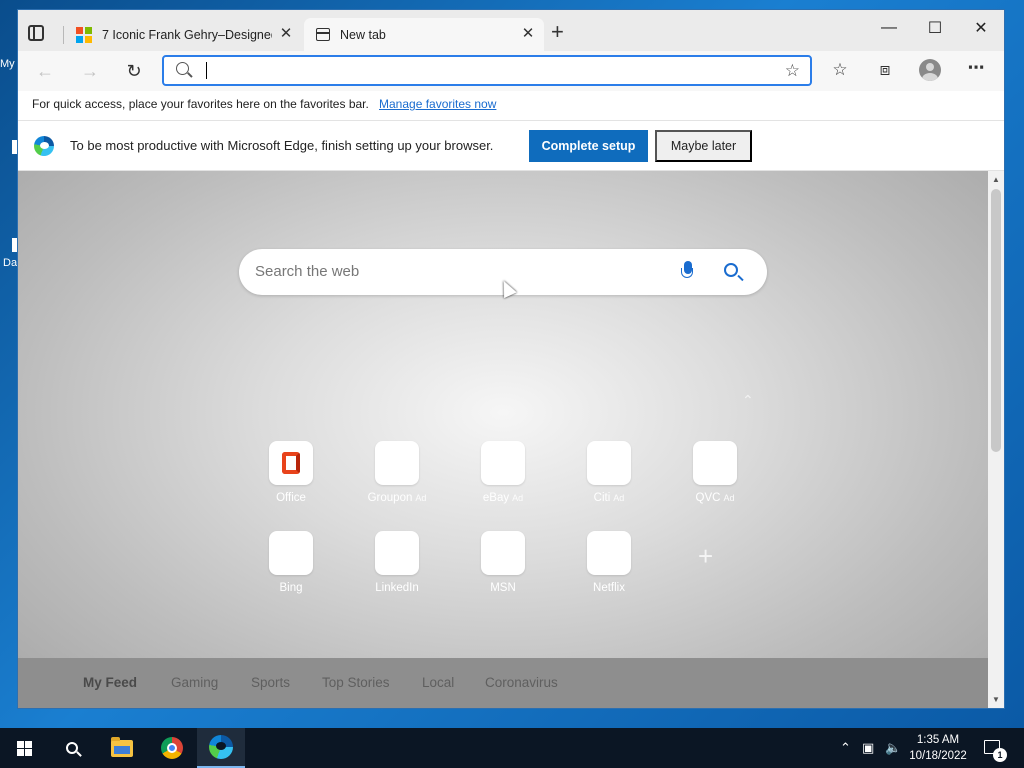 This screenshot has height=768, width=1024. Describe the element at coordinates (187, 34) in the screenshot. I see `tab-title: 7 Iconic Frank Gehry–Designed E` at that location.